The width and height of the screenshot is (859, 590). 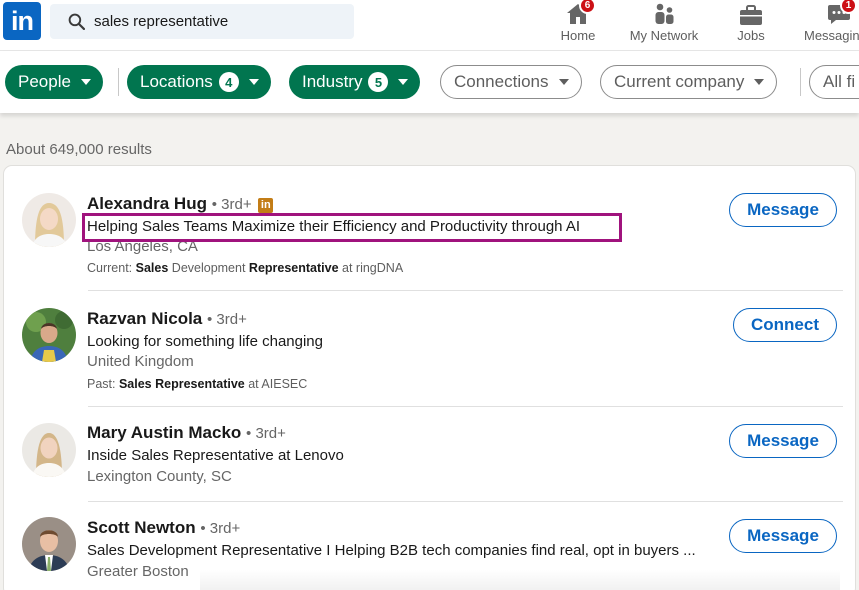 What do you see at coordinates (164, 432) in the screenshot?
I see `result-name-text: Mary Austin Macko` at bounding box center [164, 432].